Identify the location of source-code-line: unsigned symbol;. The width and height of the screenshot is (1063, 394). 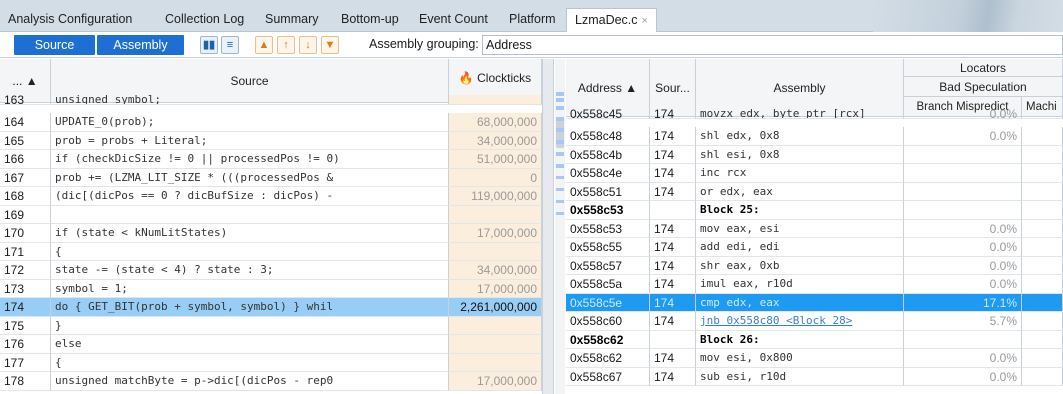
(250, 100).